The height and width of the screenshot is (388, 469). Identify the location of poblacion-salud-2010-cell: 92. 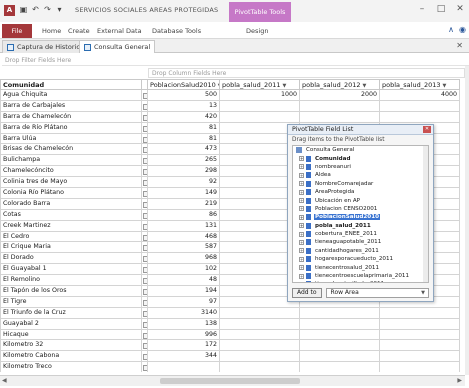
(184, 183).